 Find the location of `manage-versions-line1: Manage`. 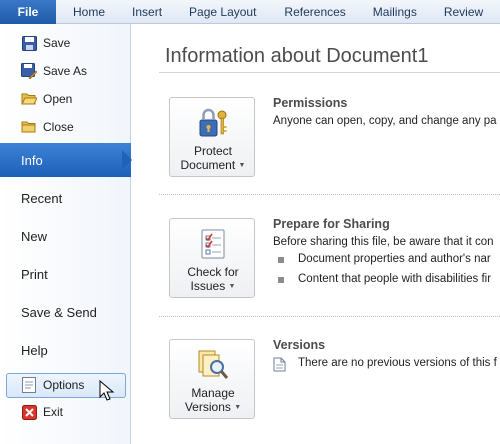

manage-versions-line1: Manage is located at coordinates (213, 393).